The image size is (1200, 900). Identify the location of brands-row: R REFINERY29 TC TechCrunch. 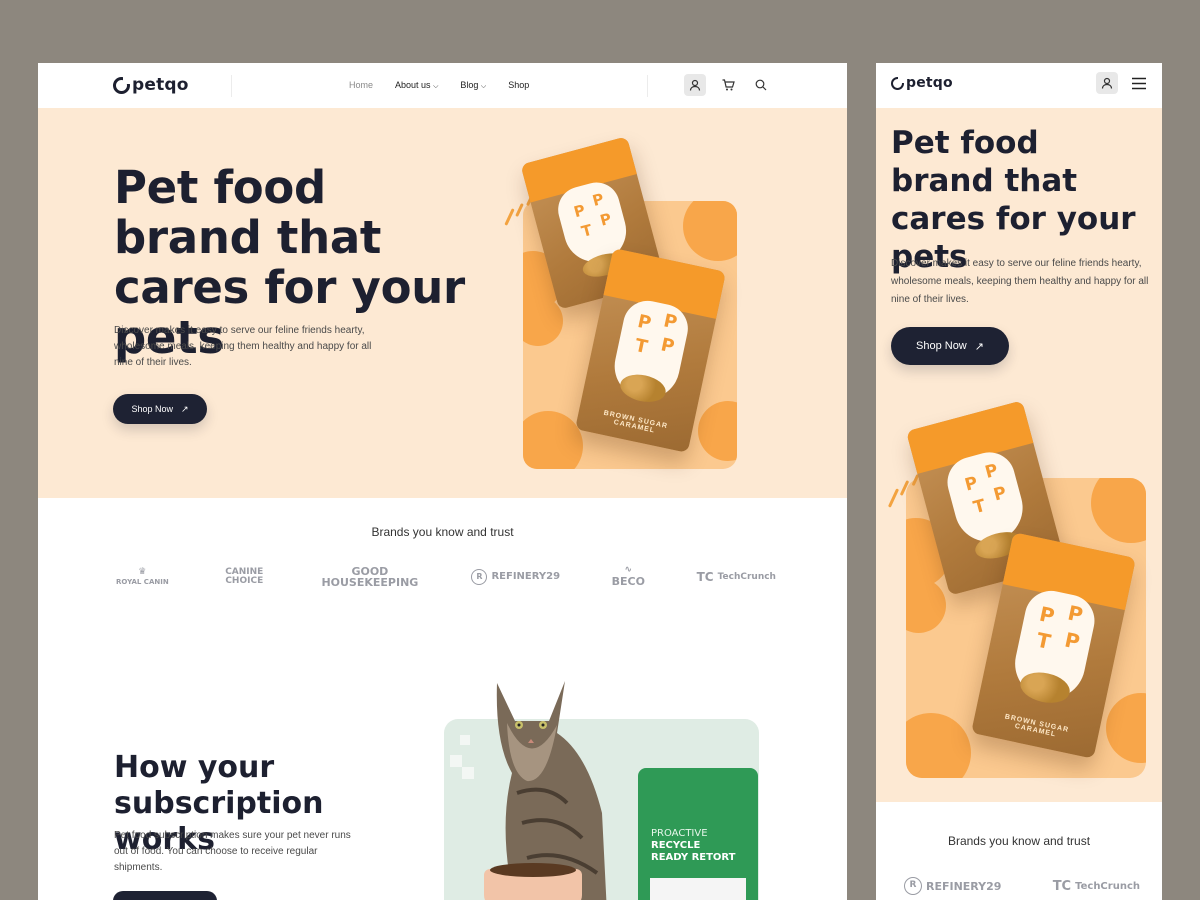
(1022, 886).